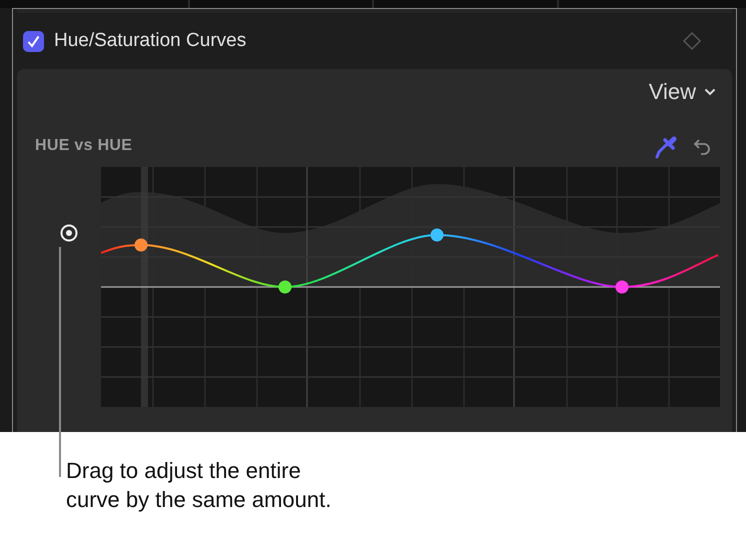 This screenshot has height=540, width=746. I want to click on callout-text: Drag to adjust the entire curve by the same amount., so click(199, 485).